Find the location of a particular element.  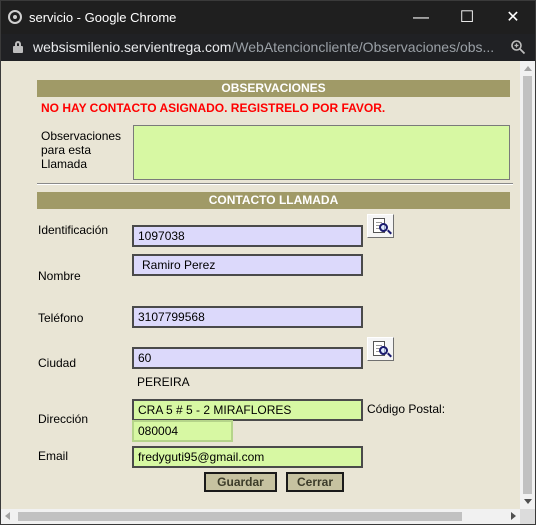

direccion-label: Dirección is located at coordinates (63, 419).